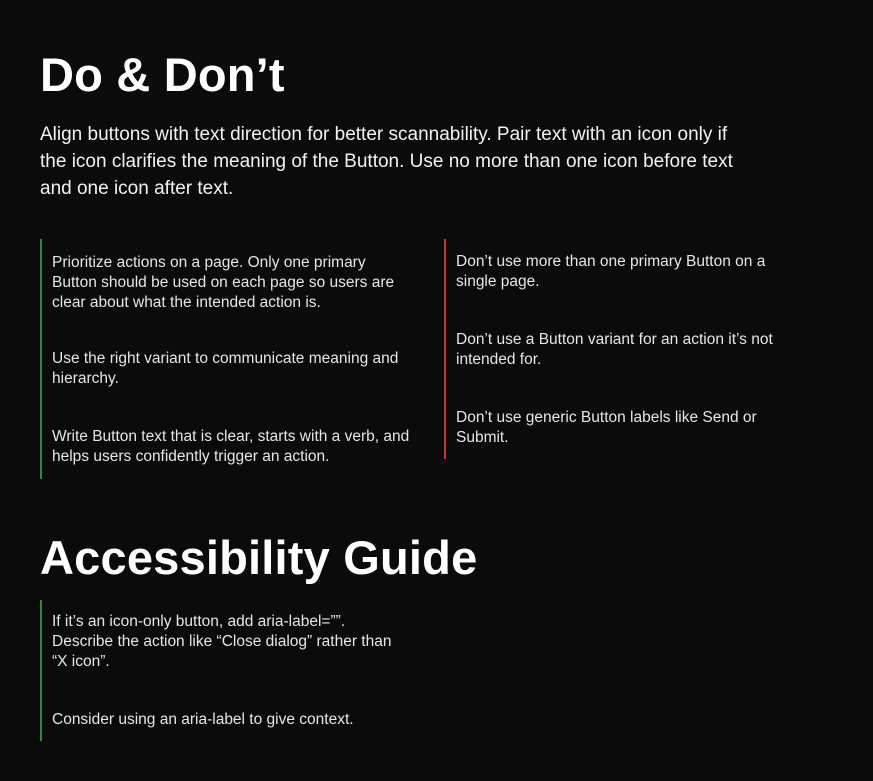 This screenshot has height=781, width=873. Describe the element at coordinates (162, 74) in the screenshot. I see `do-dont-heading: Do & Don’t` at that location.